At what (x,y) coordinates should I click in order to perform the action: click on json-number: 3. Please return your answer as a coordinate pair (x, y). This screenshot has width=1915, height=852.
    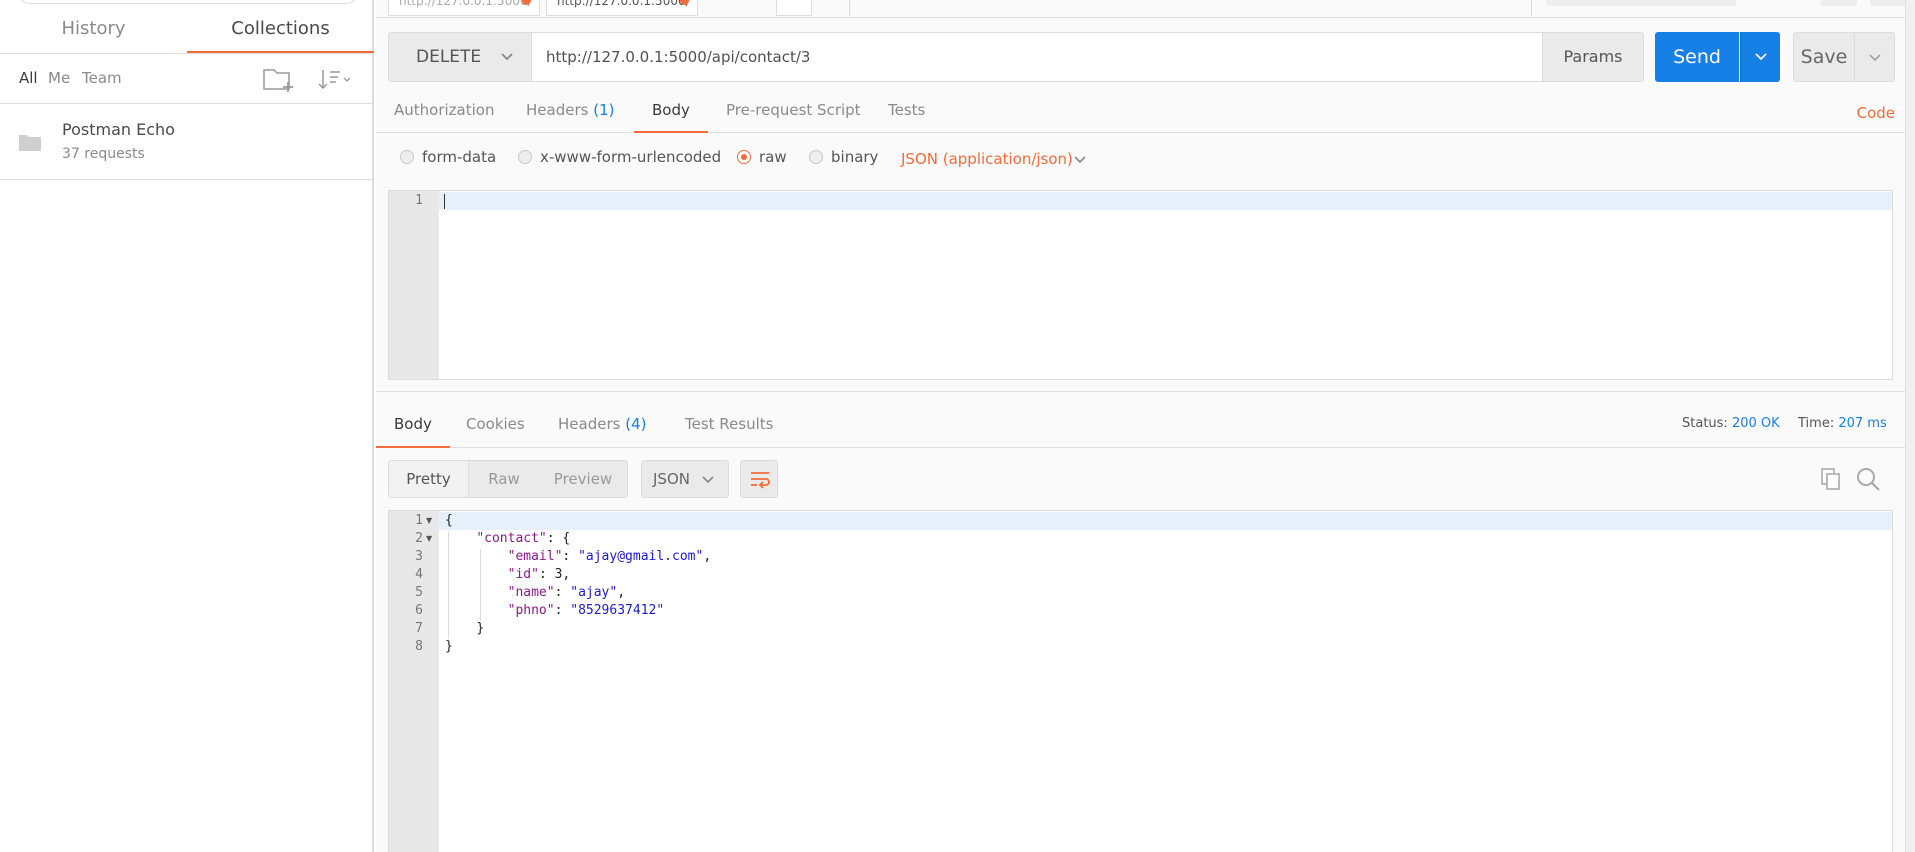
    Looking at the image, I should click on (558, 574).